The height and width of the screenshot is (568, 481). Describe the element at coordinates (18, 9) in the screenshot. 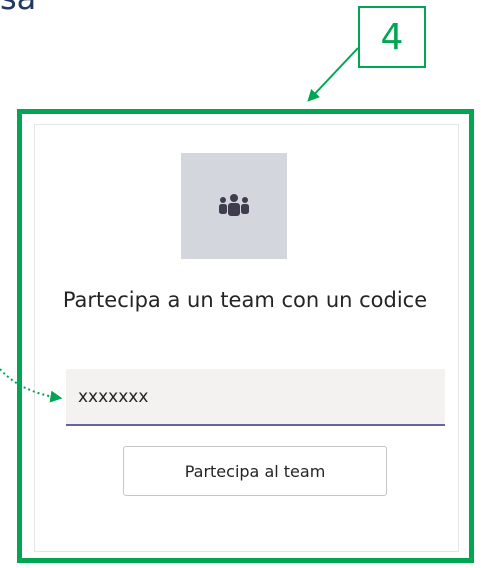

I see `heading-fragment: sa` at that location.